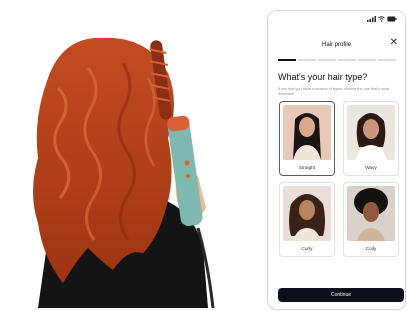  What do you see at coordinates (307, 213) in the screenshot?
I see `curly-hair-photo` at bounding box center [307, 213].